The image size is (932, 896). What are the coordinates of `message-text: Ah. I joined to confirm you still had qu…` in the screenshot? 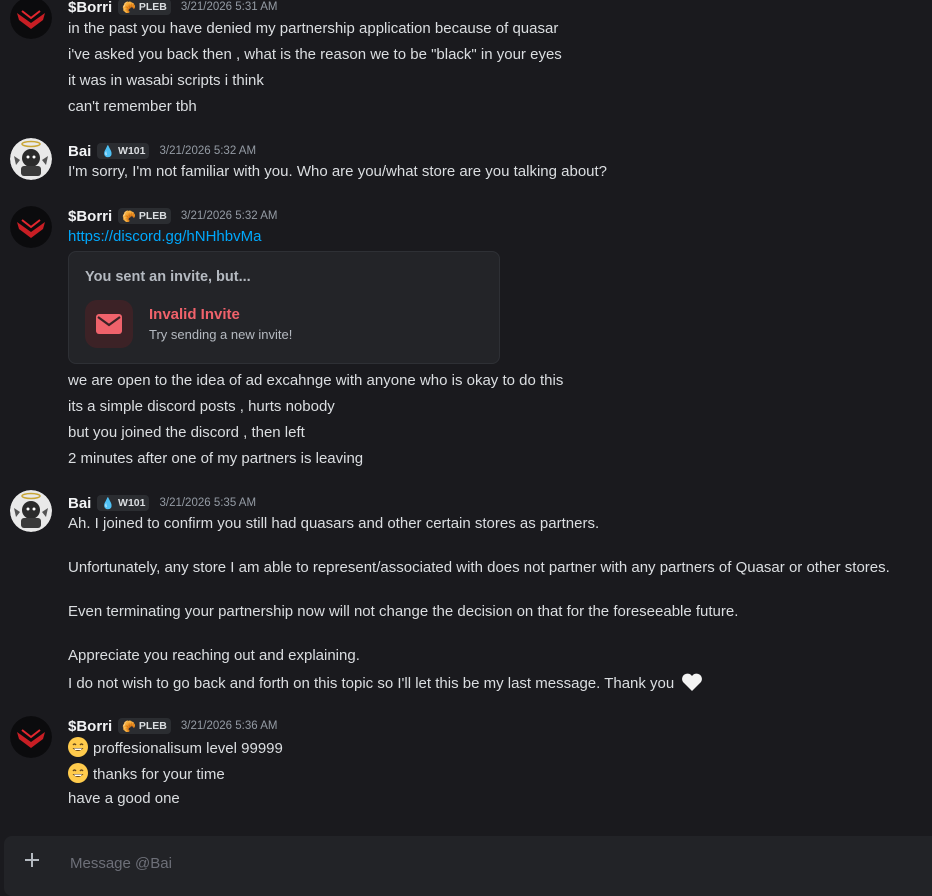 It's located at (334, 523).